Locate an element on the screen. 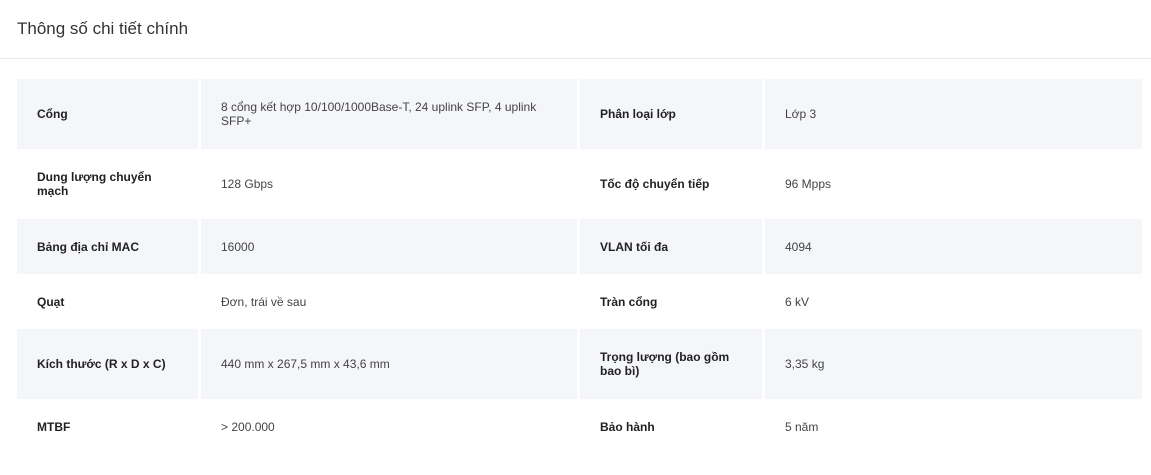 The width and height of the screenshot is (1151, 475). spec-key: Tràn cổng is located at coordinates (629, 301).